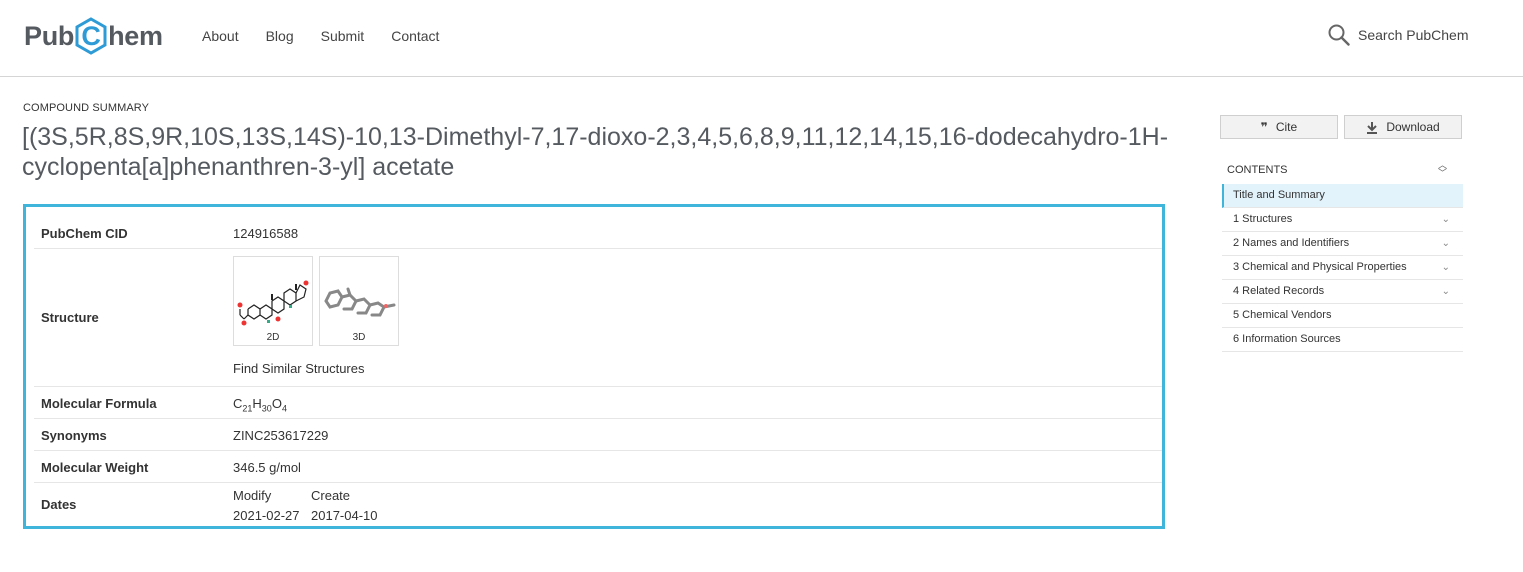 Image resolution: width=1523 pixels, height=572 pixels. What do you see at coordinates (284, 408) in the screenshot?
I see `formula-o-count: 4` at bounding box center [284, 408].